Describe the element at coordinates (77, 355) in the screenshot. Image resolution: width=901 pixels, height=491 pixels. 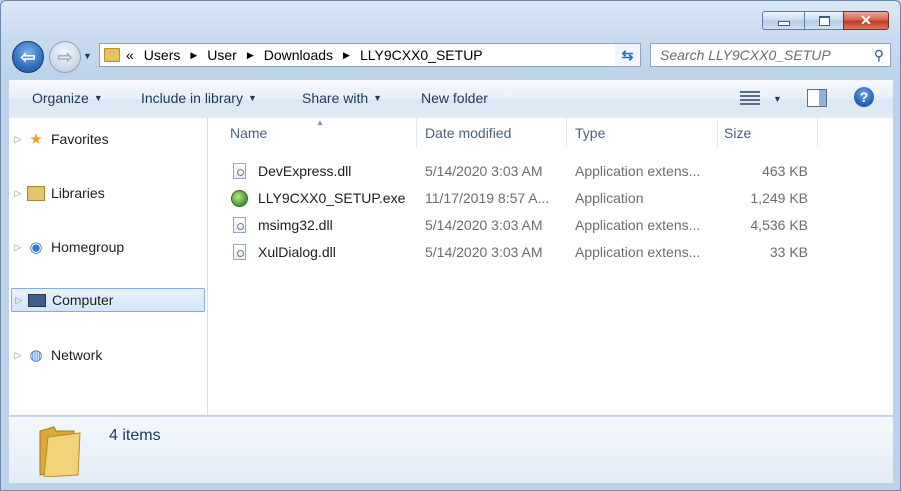
I see `sidebar-item-label: Network` at that location.